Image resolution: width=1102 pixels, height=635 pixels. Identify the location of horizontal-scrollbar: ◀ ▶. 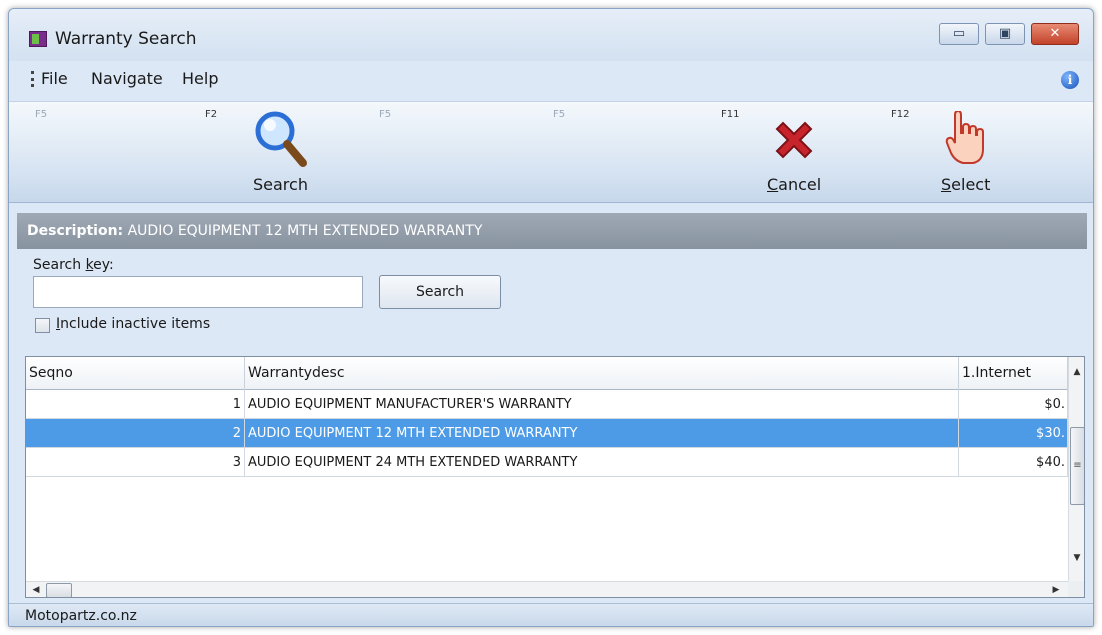
(547, 589).